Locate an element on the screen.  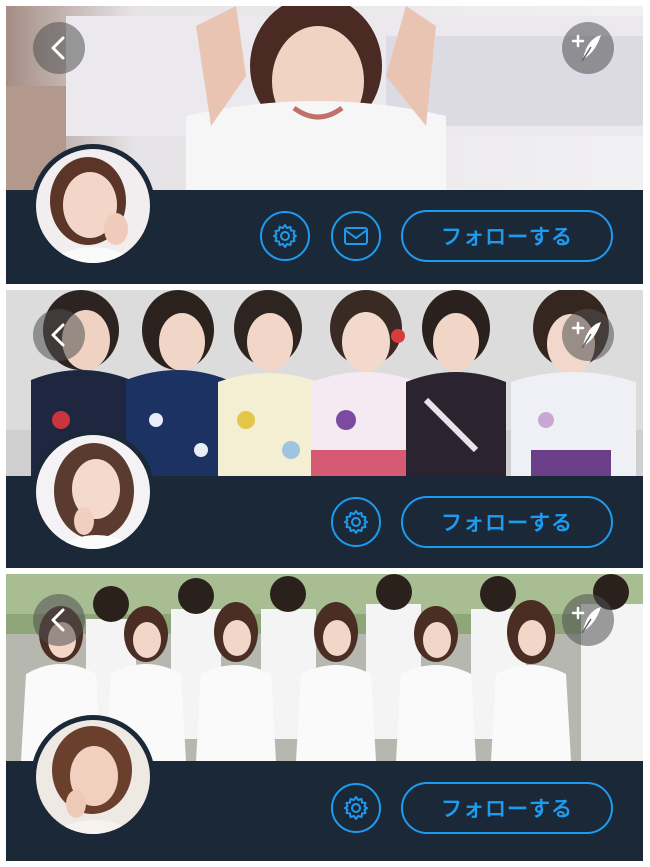
envelope-icon is located at coordinates (356, 236).